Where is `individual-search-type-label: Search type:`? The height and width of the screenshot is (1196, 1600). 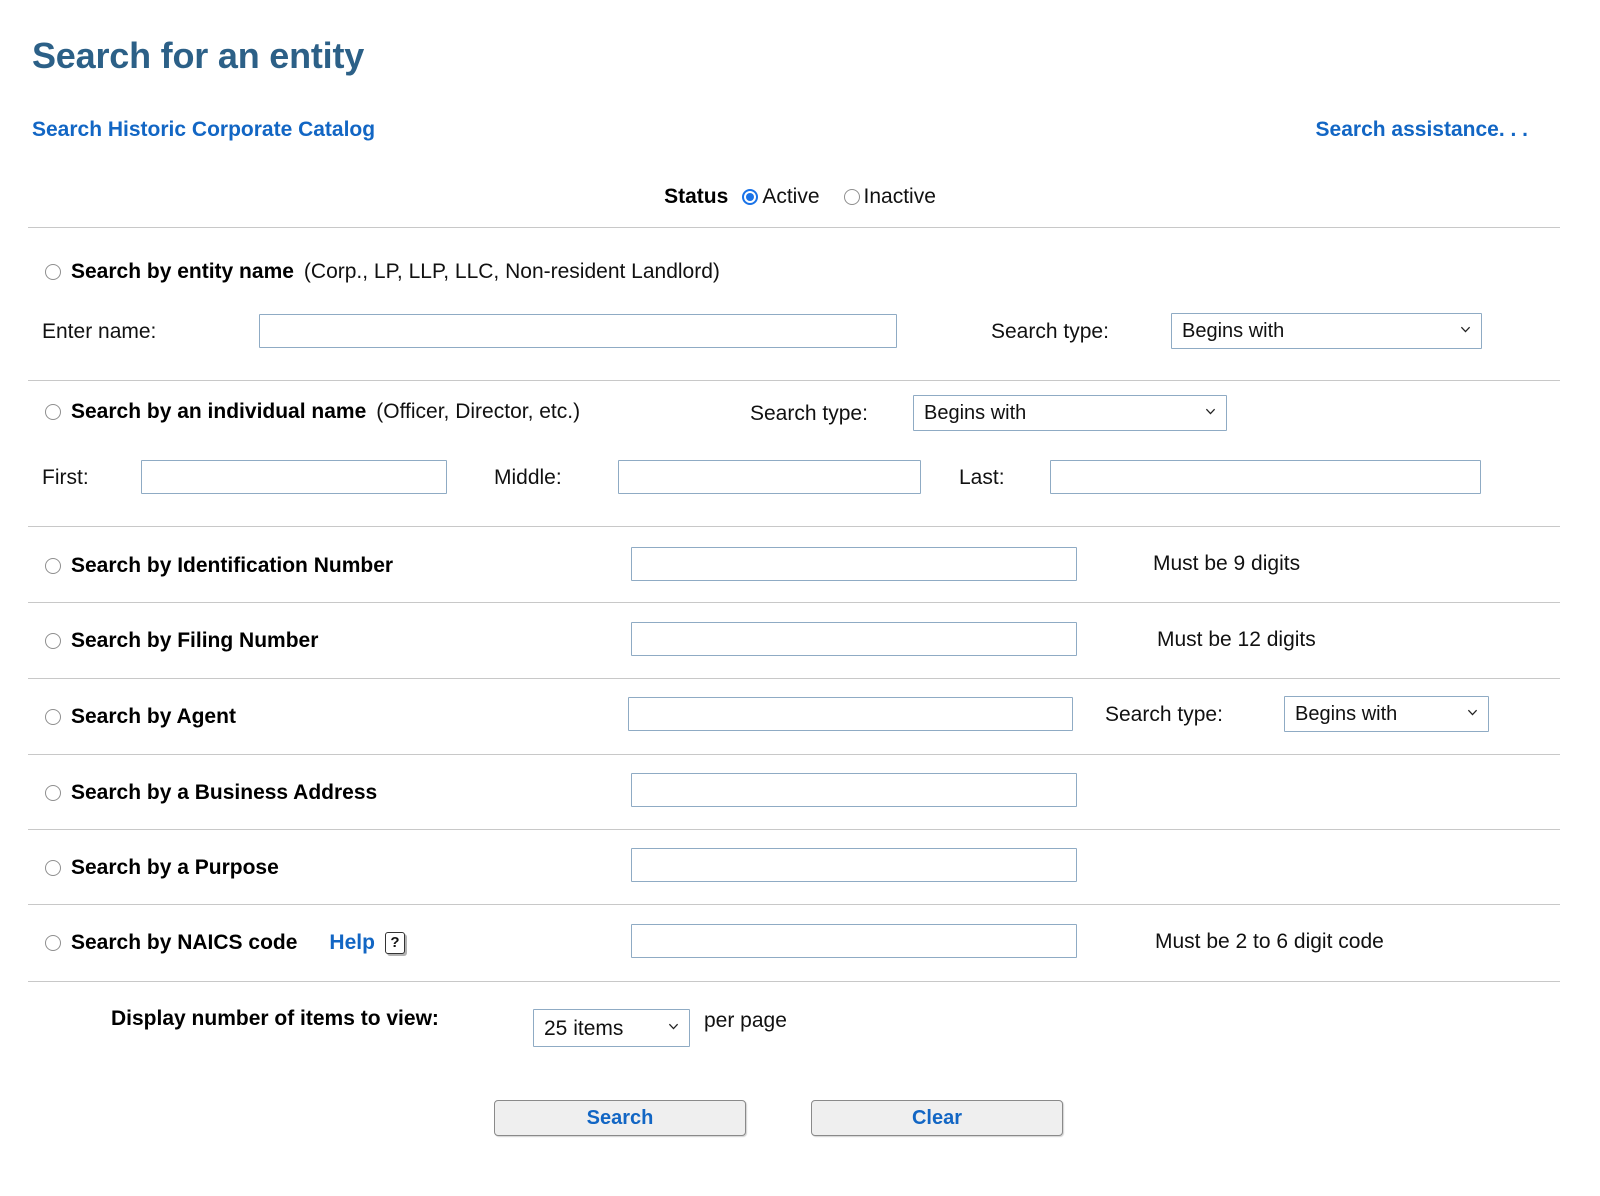 individual-search-type-label: Search type: is located at coordinates (809, 413).